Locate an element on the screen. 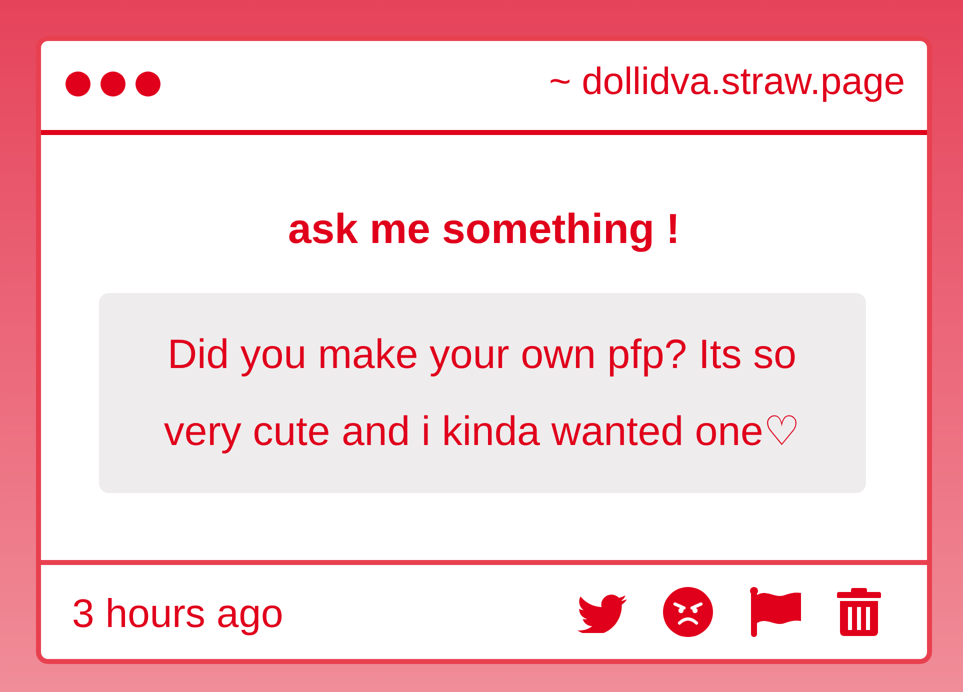  flag-icon is located at coordinates (775, 612).